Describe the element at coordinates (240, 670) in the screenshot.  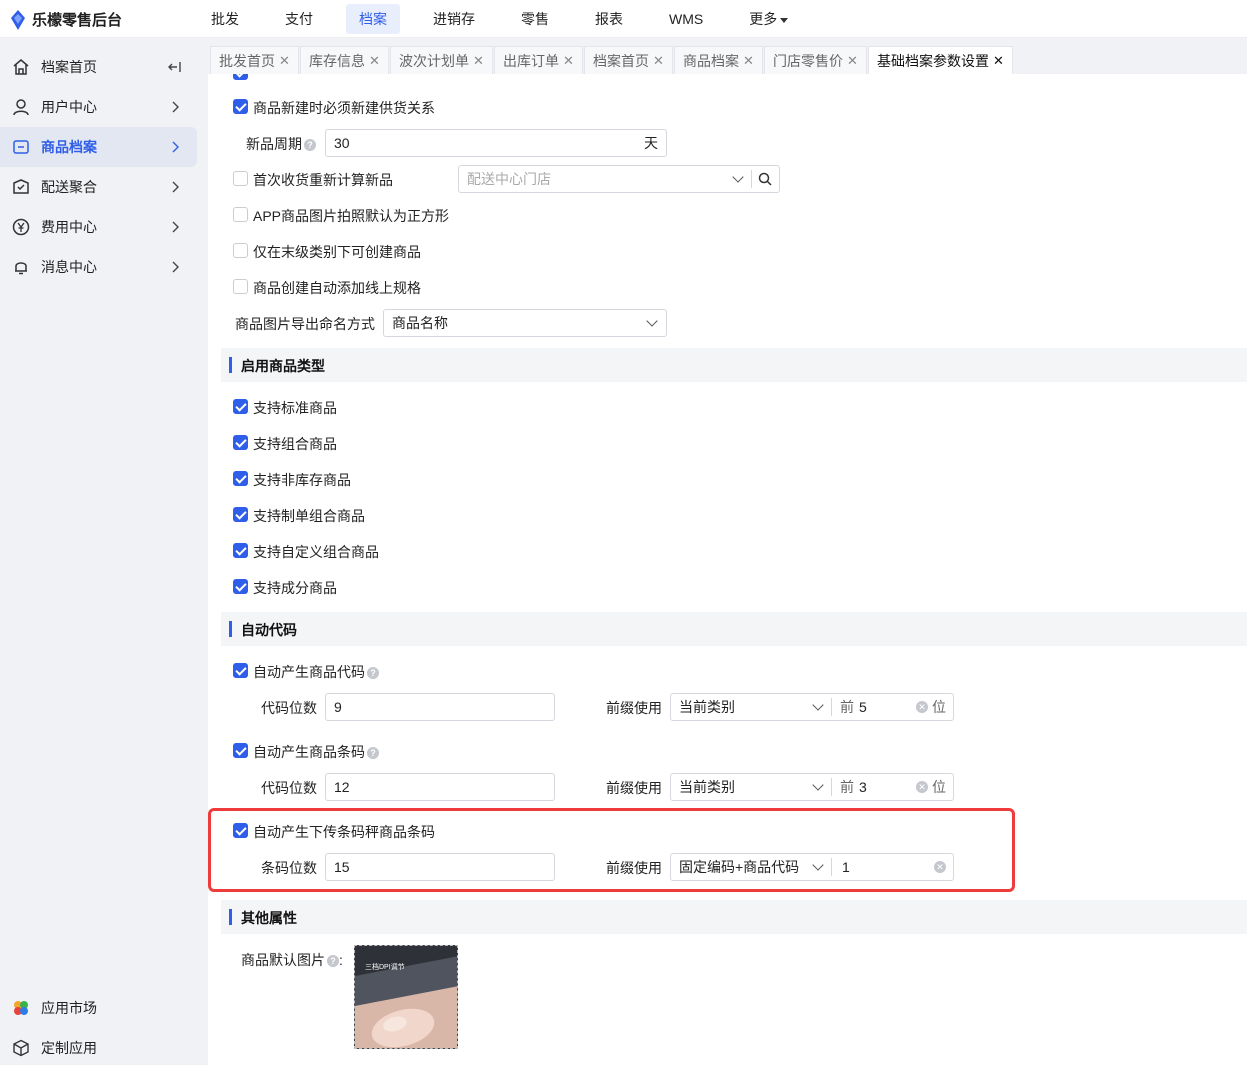
I see `auto-product-code-checkbox` at that location.